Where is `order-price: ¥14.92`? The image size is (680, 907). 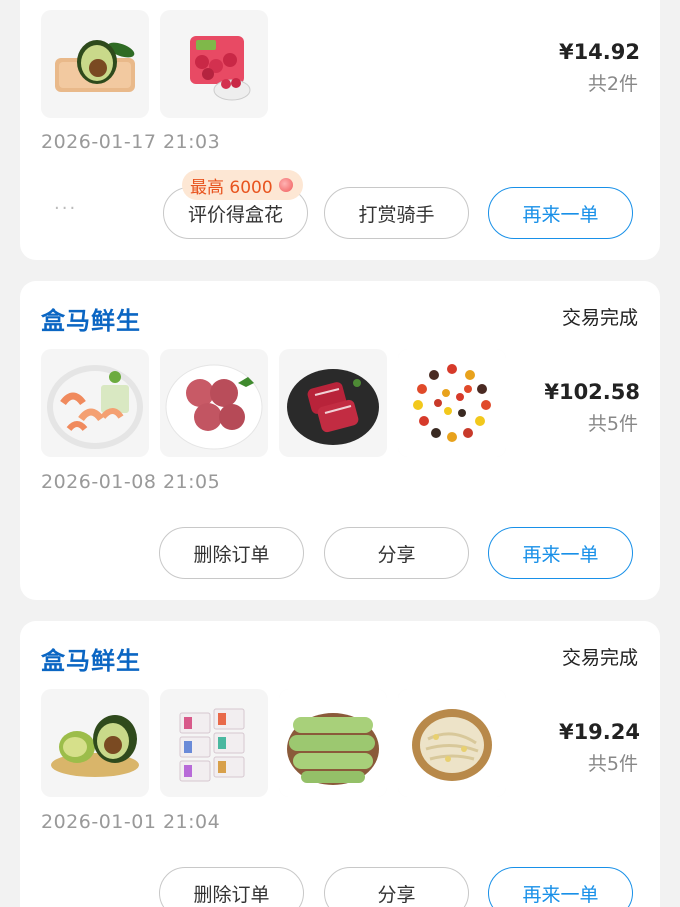 order-price: ¥14.92 is located at coordinates (599, 52).